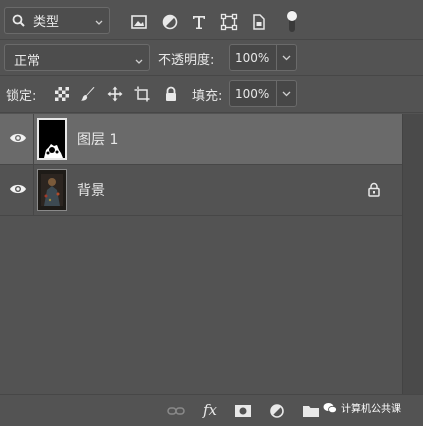 Image resolution: width=423 pixels, height=426 pixels. I want to click on opacity-field: 100%, so click(263, 57).